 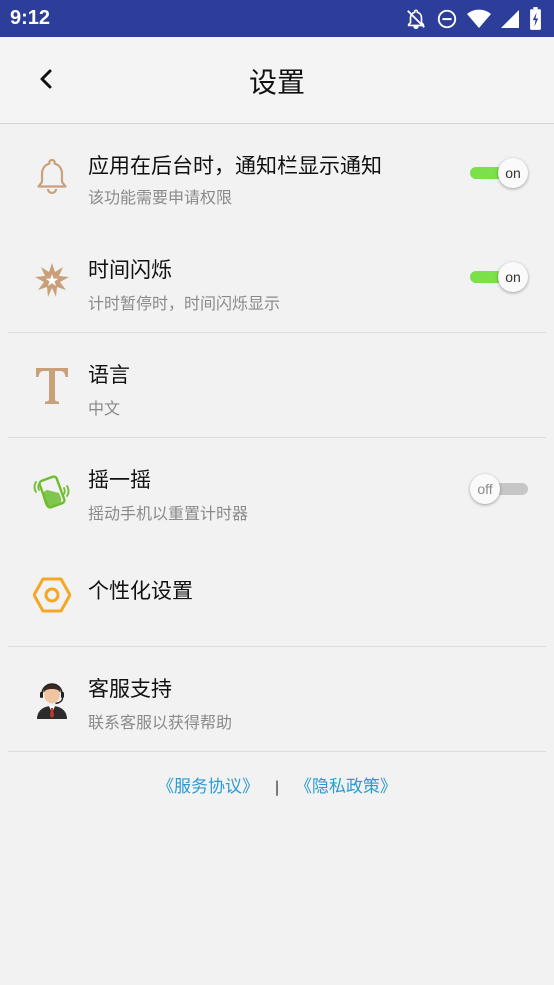 What do you see at coordinates (535, 18) in the screenshot?
I see `battery-icon` at bounding box center [535, 18].